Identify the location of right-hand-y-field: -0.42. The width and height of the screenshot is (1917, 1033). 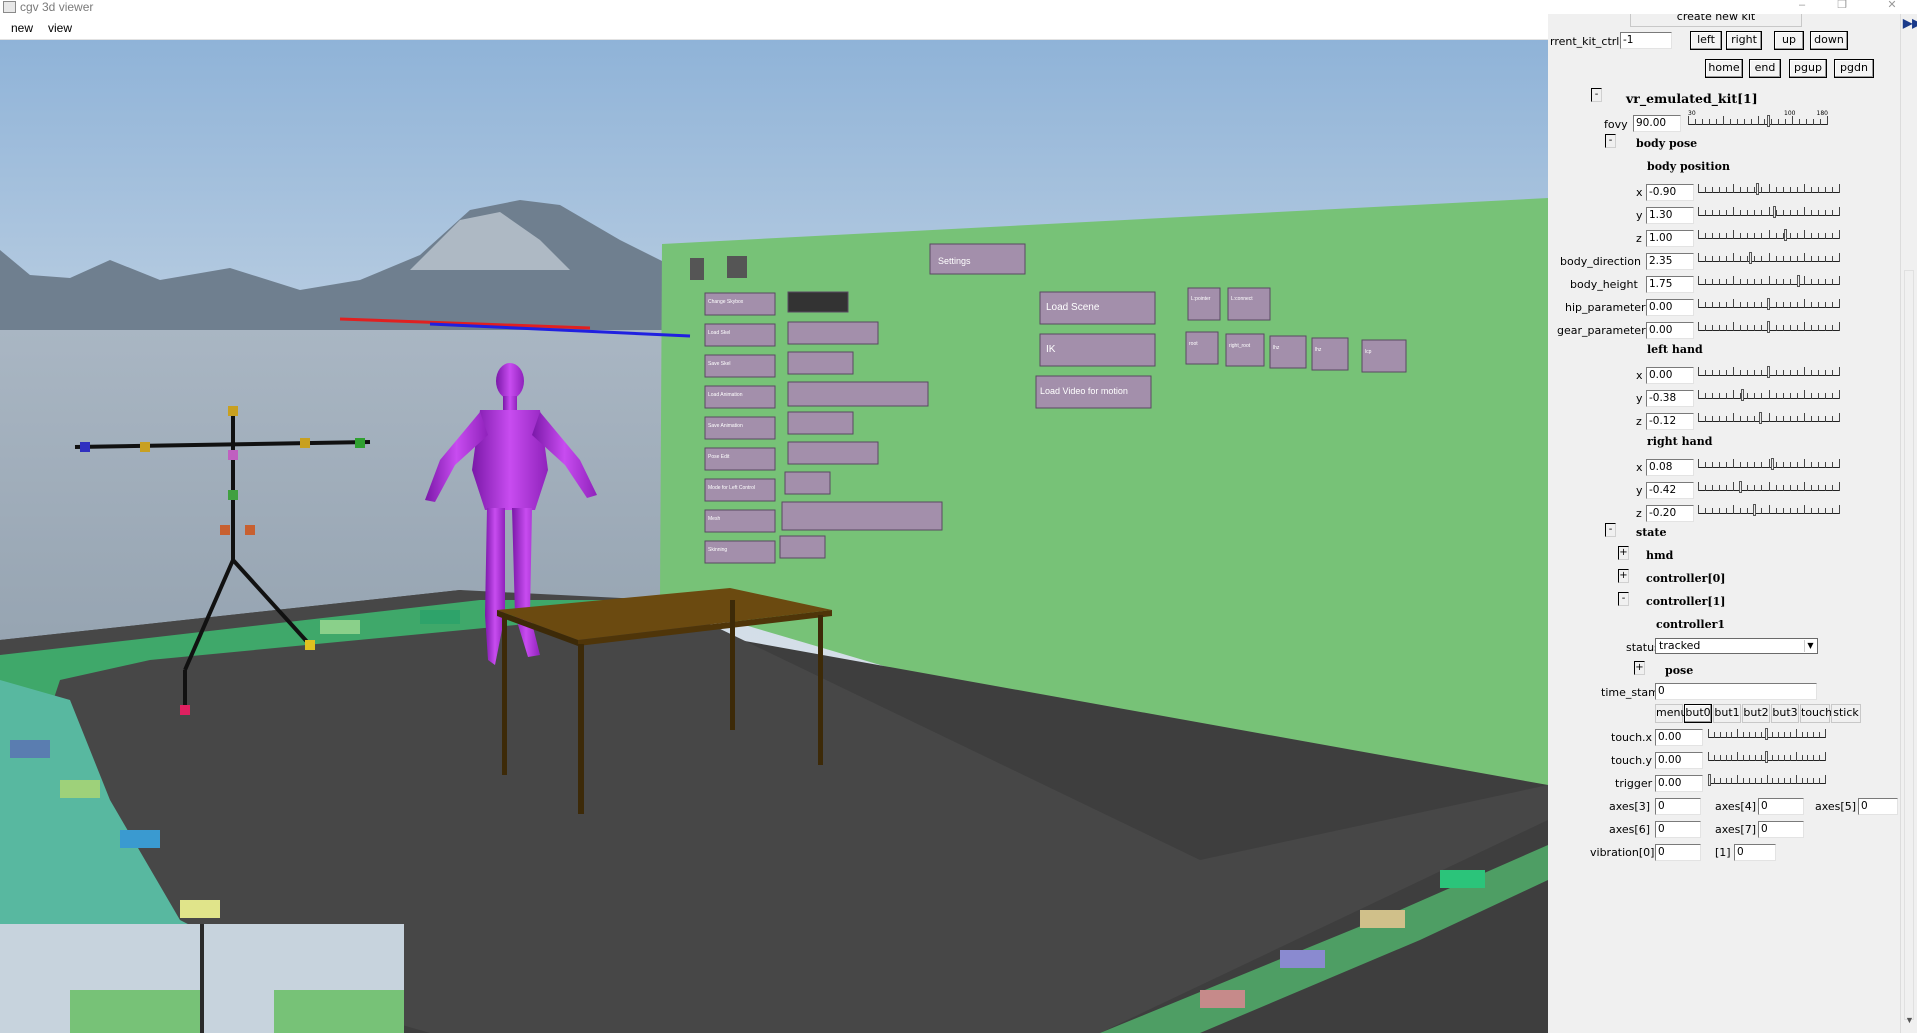
(1670, 490).